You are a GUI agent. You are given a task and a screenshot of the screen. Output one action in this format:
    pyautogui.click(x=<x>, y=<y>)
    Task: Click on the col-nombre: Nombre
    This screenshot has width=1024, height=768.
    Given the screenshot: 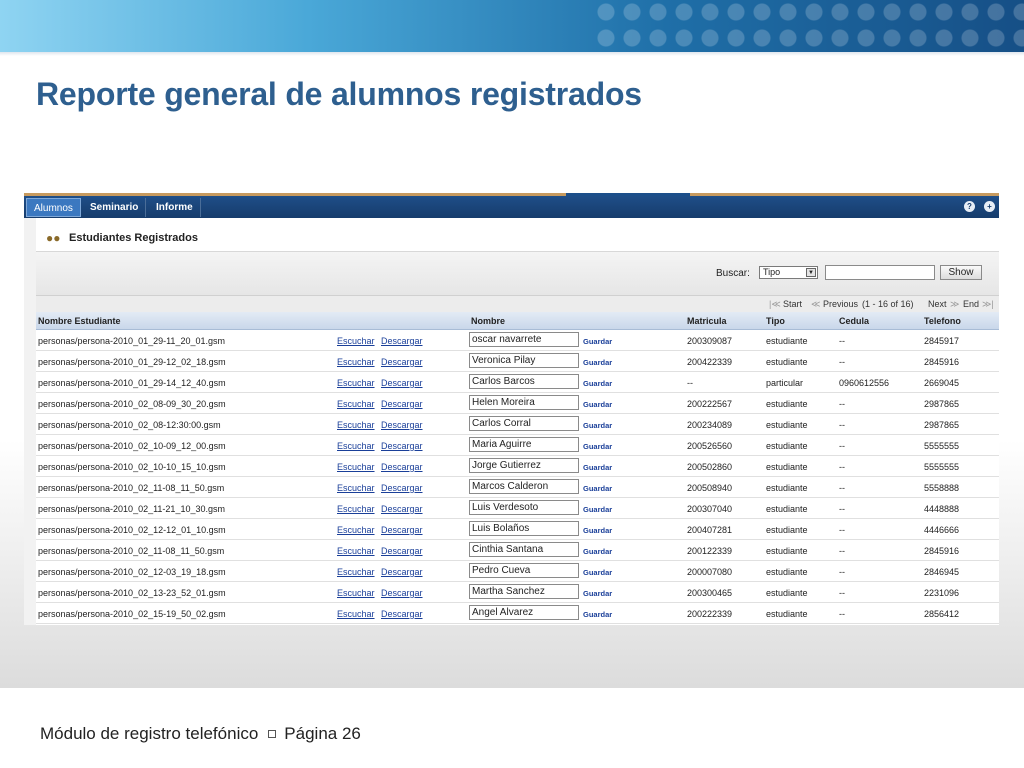 What is the action you would take?
    pyautogui.click(x=488, y=321)
    